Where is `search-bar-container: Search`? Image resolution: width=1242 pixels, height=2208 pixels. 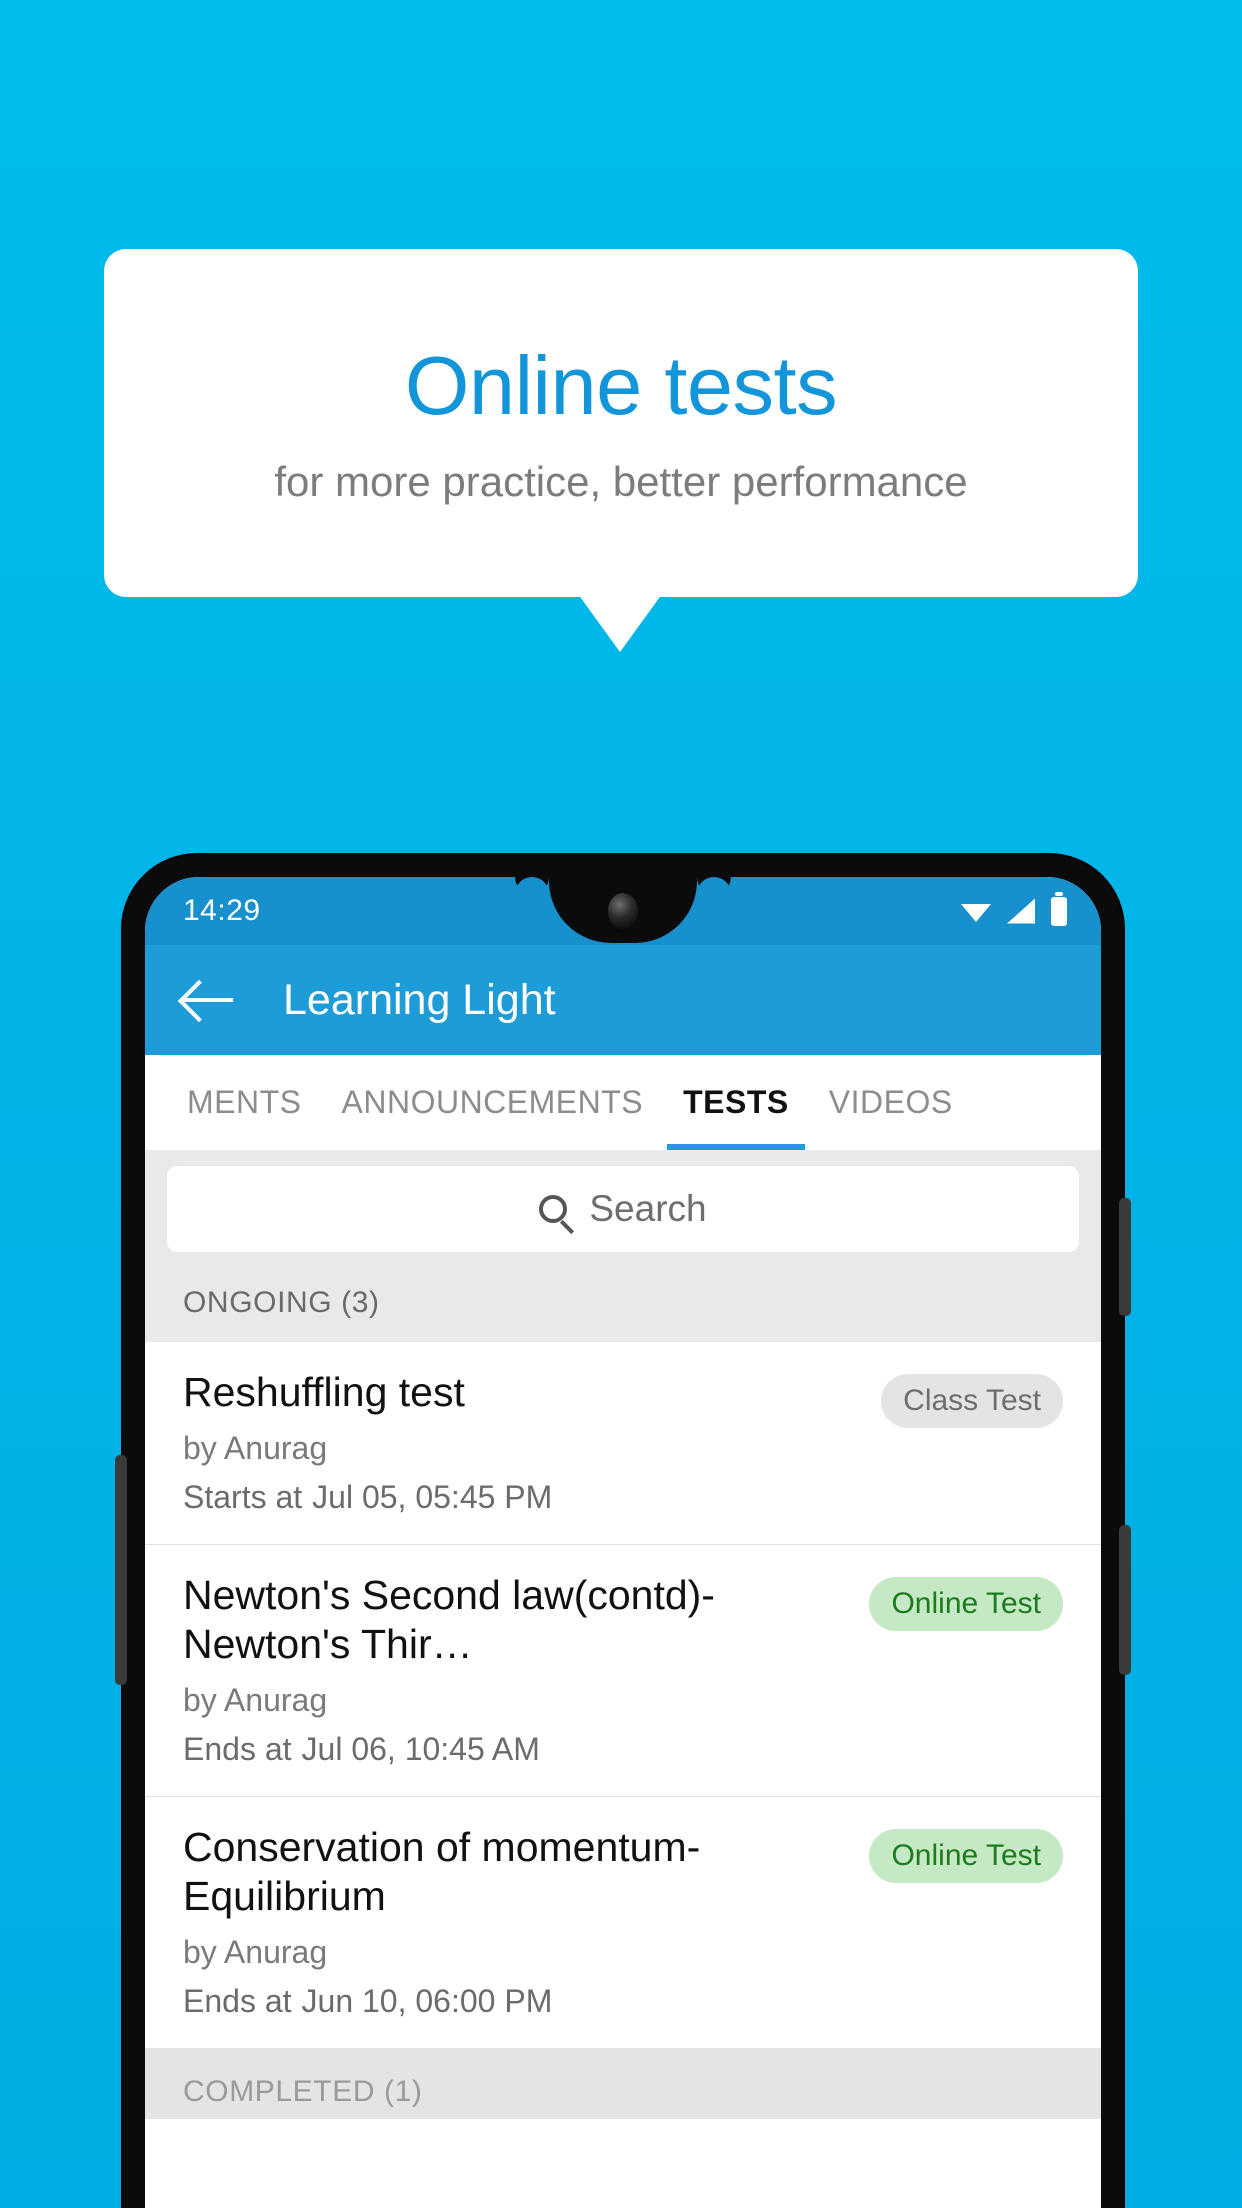 search-bar-container: Search is located at coordinates (623, 1211).